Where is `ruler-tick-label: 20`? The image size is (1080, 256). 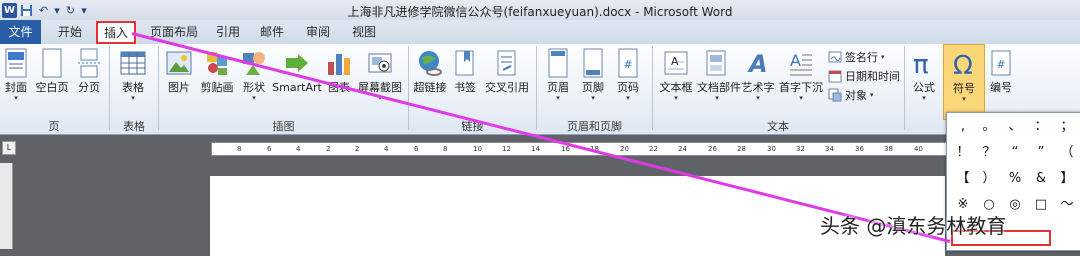 ruler-tick-label: 20 is located at coordinates (624, 149).